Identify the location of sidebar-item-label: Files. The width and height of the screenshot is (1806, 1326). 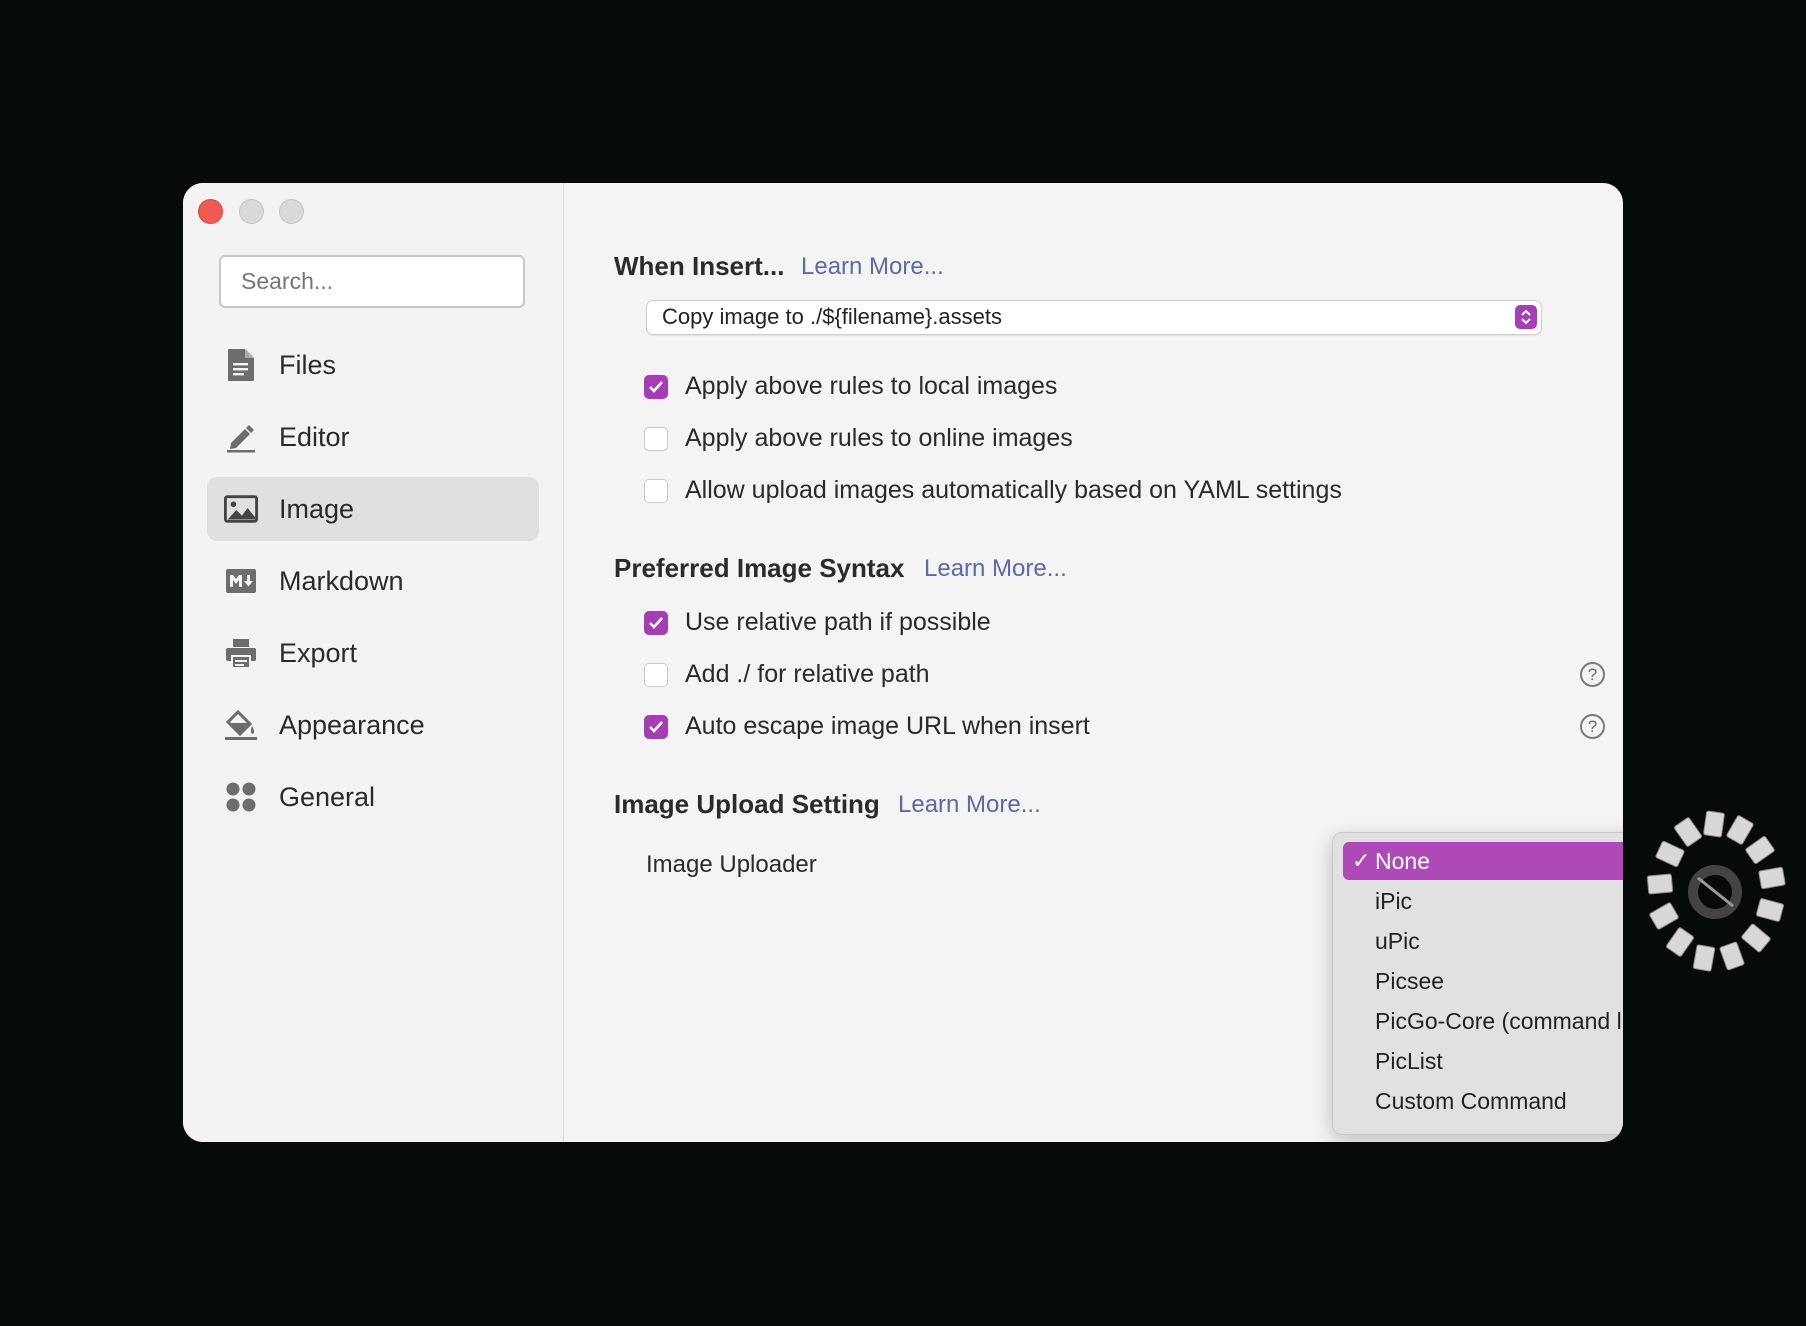
(308, 364).